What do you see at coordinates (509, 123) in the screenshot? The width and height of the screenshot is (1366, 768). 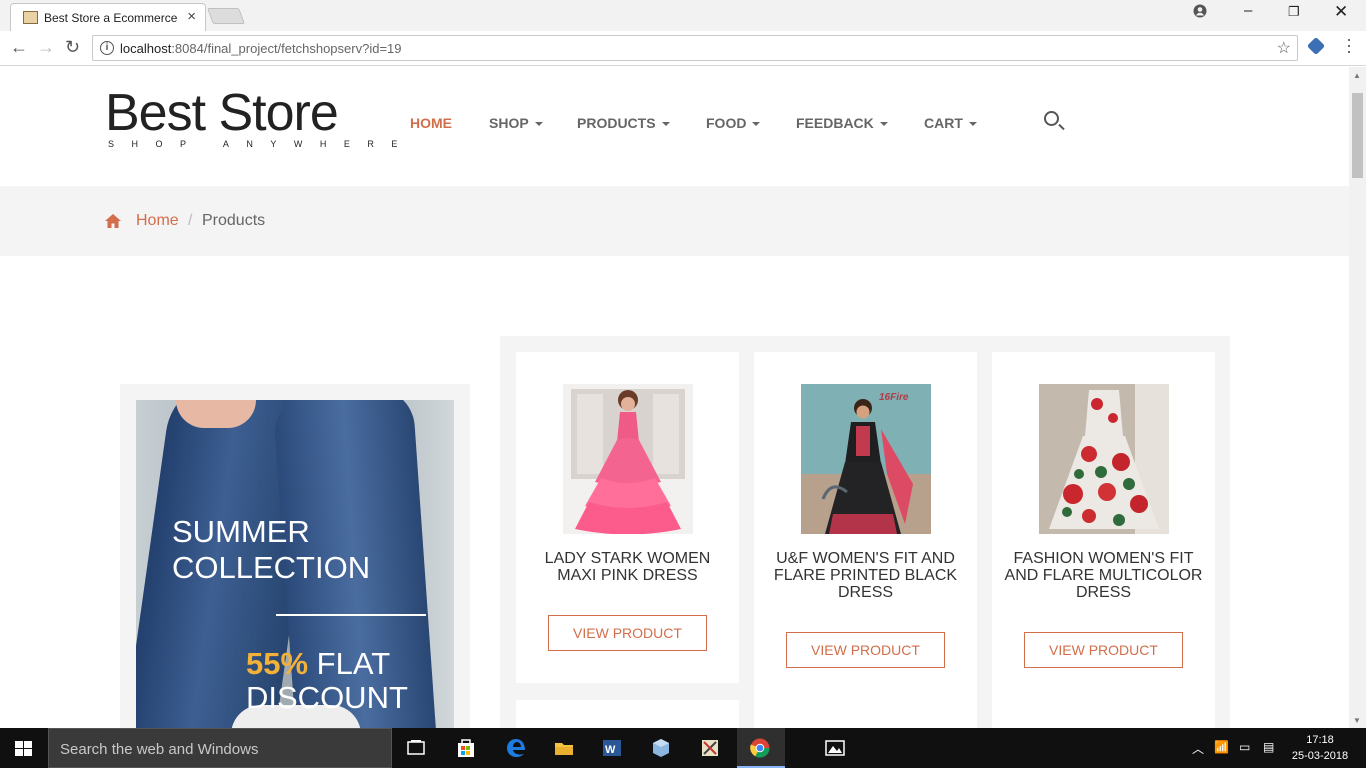 I see `nav-shop-label: SHOP` at bounding box center [509, 123].